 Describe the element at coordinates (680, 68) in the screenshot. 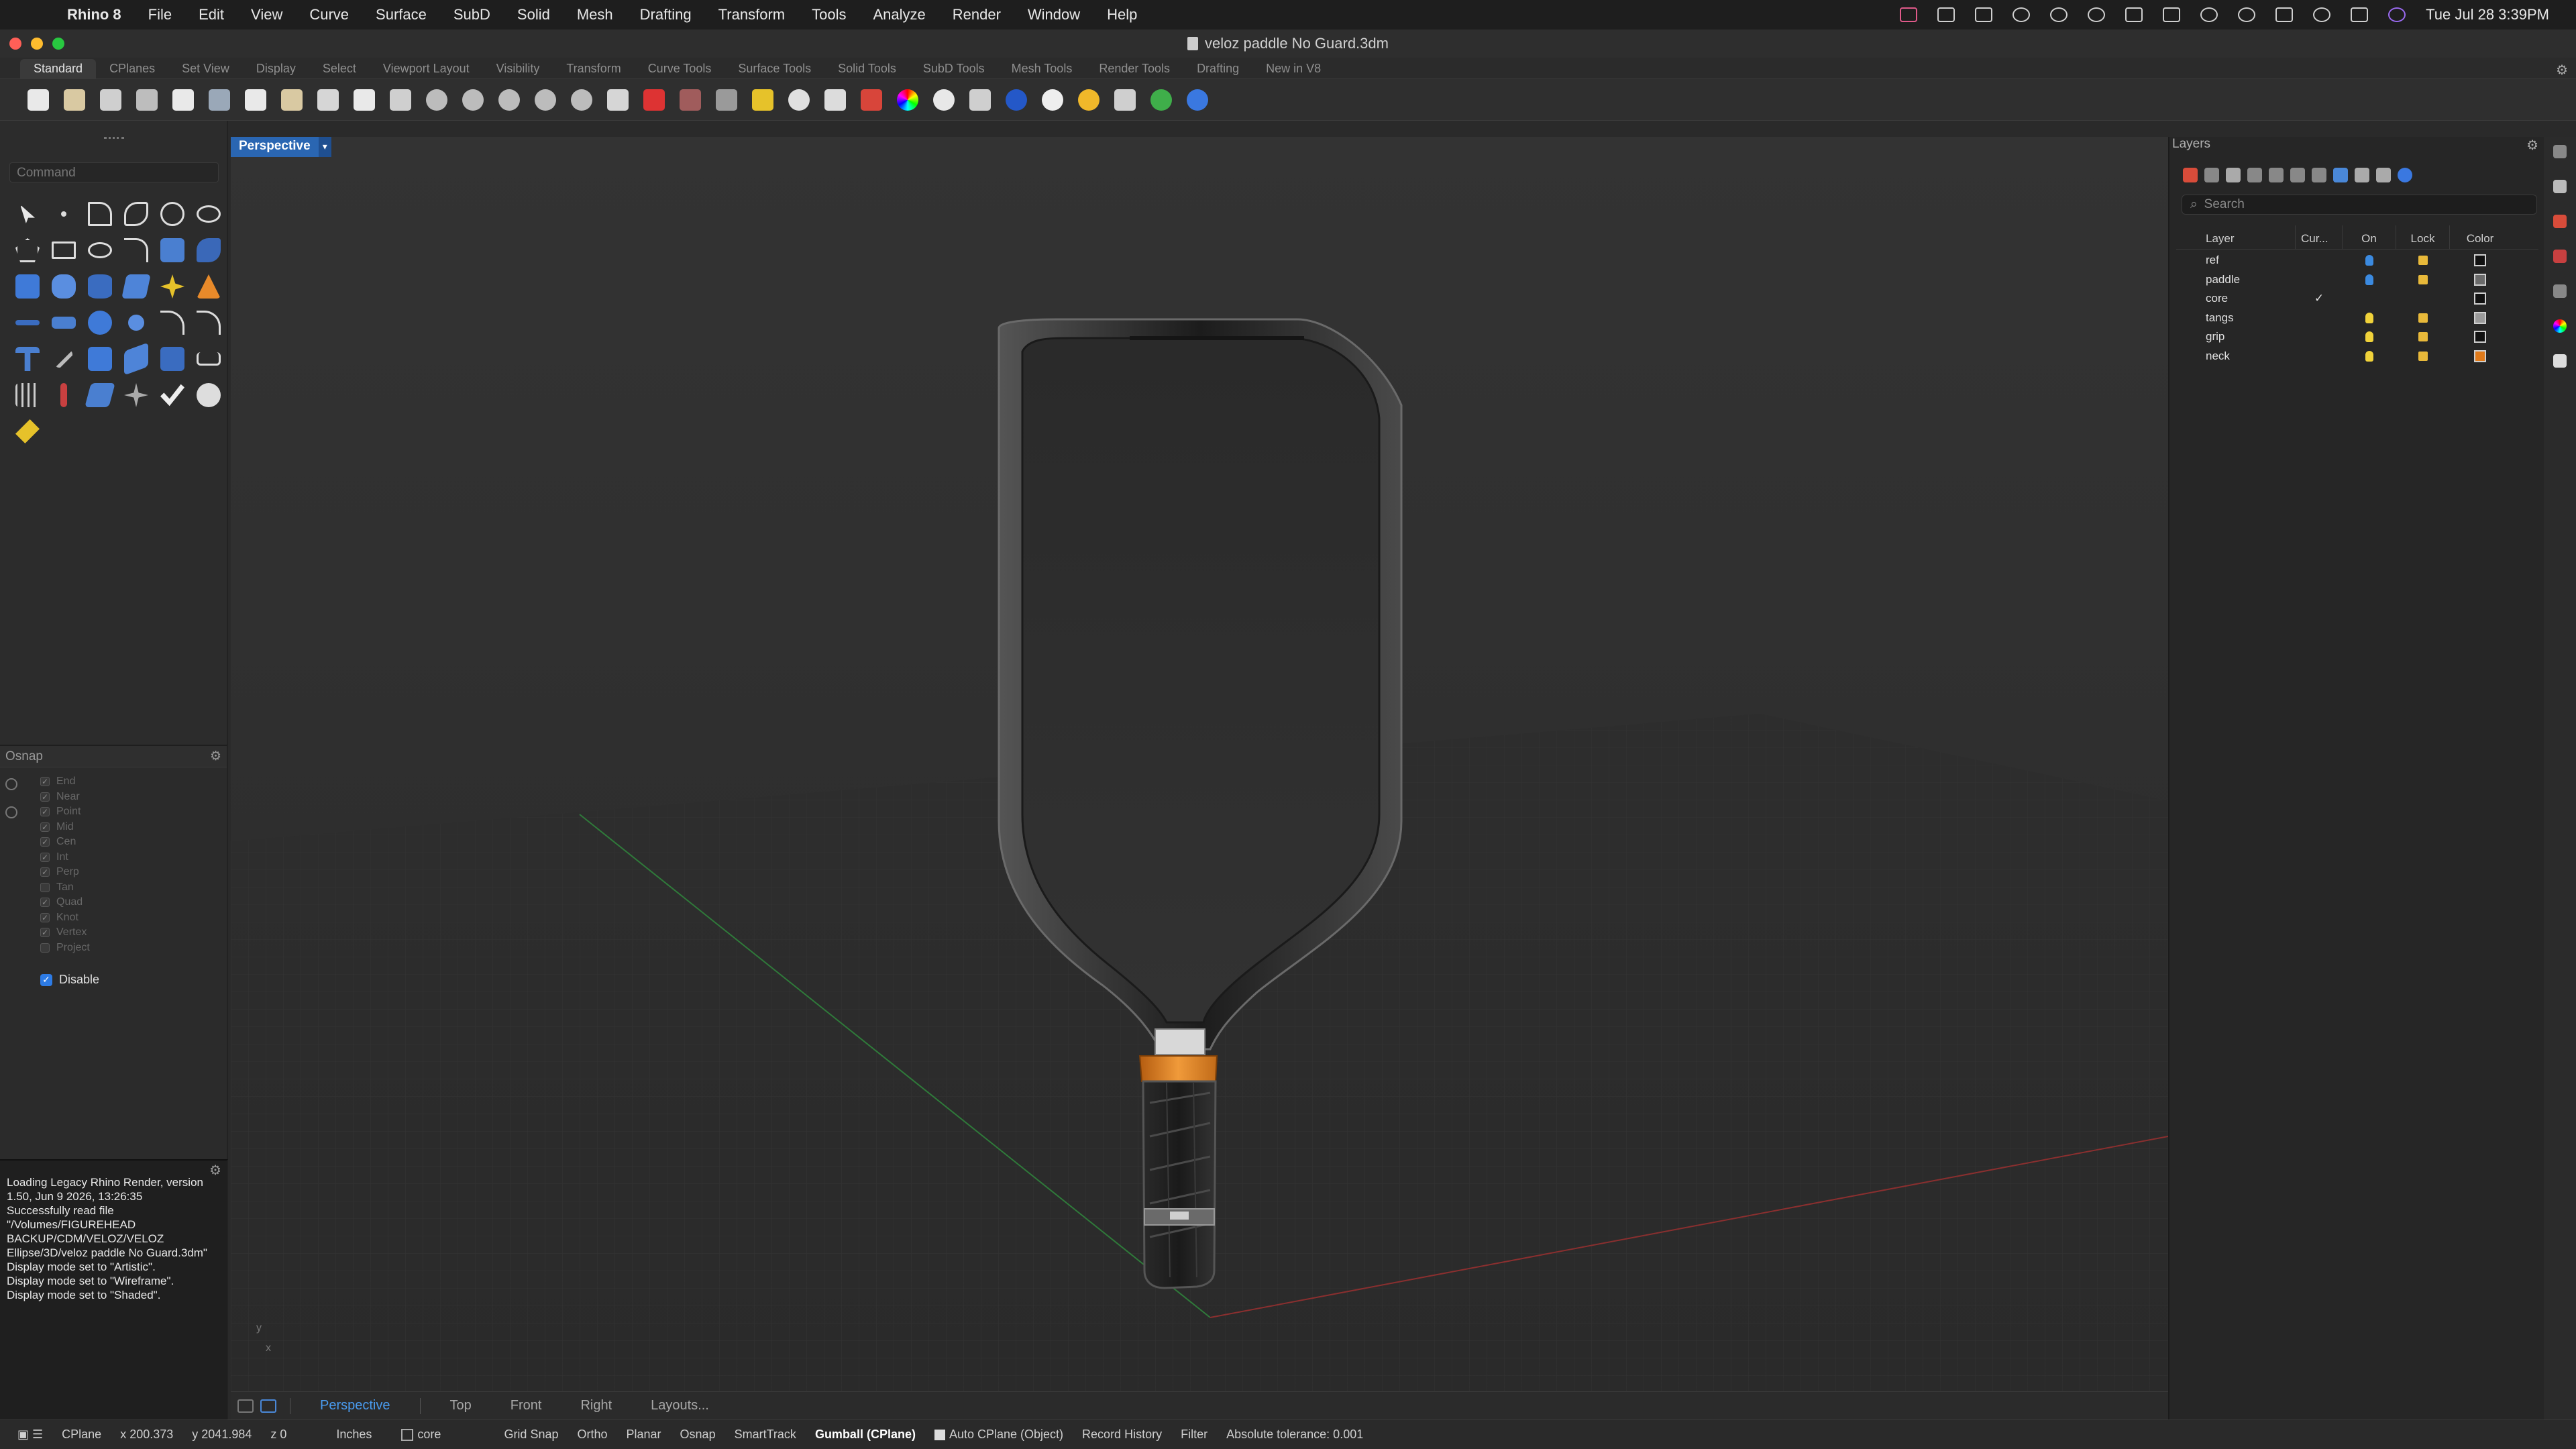

I see `tab-curve-tools: Curve Tools` at that location.